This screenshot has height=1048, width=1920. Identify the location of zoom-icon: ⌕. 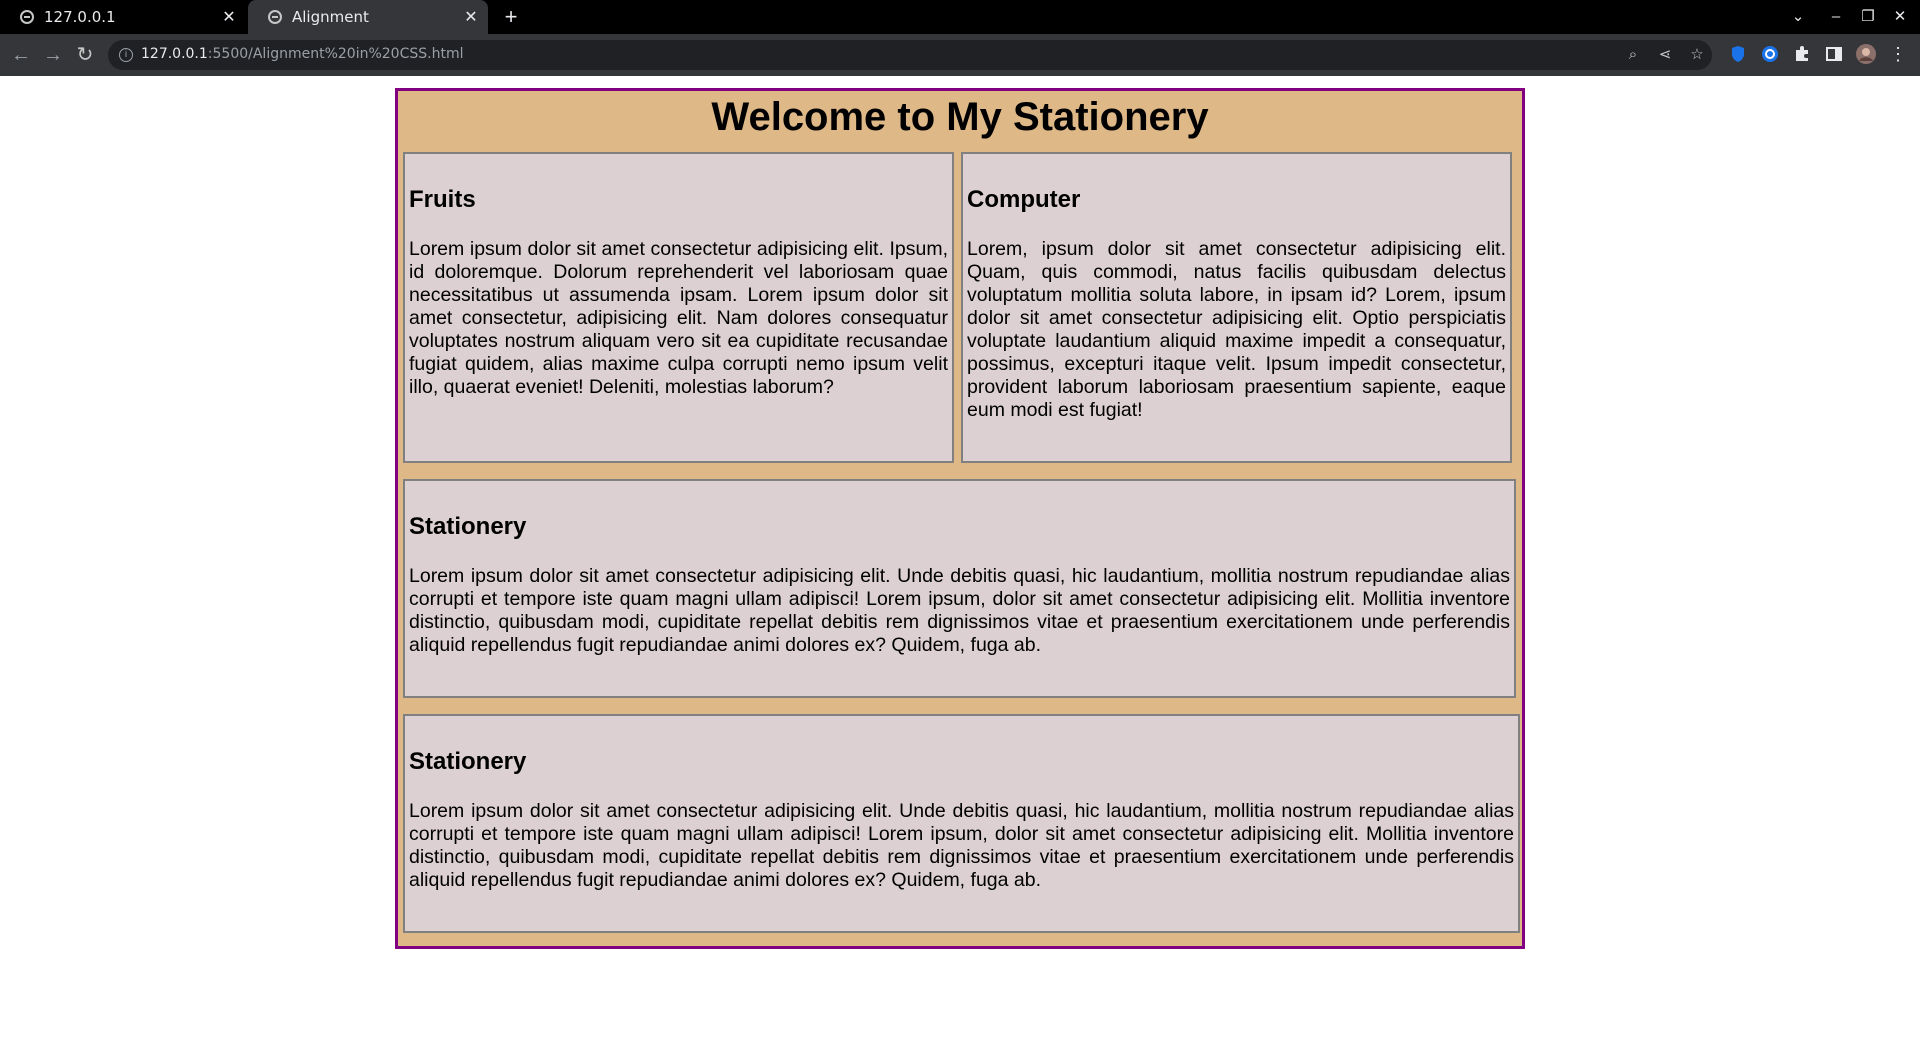
(1633, 55).